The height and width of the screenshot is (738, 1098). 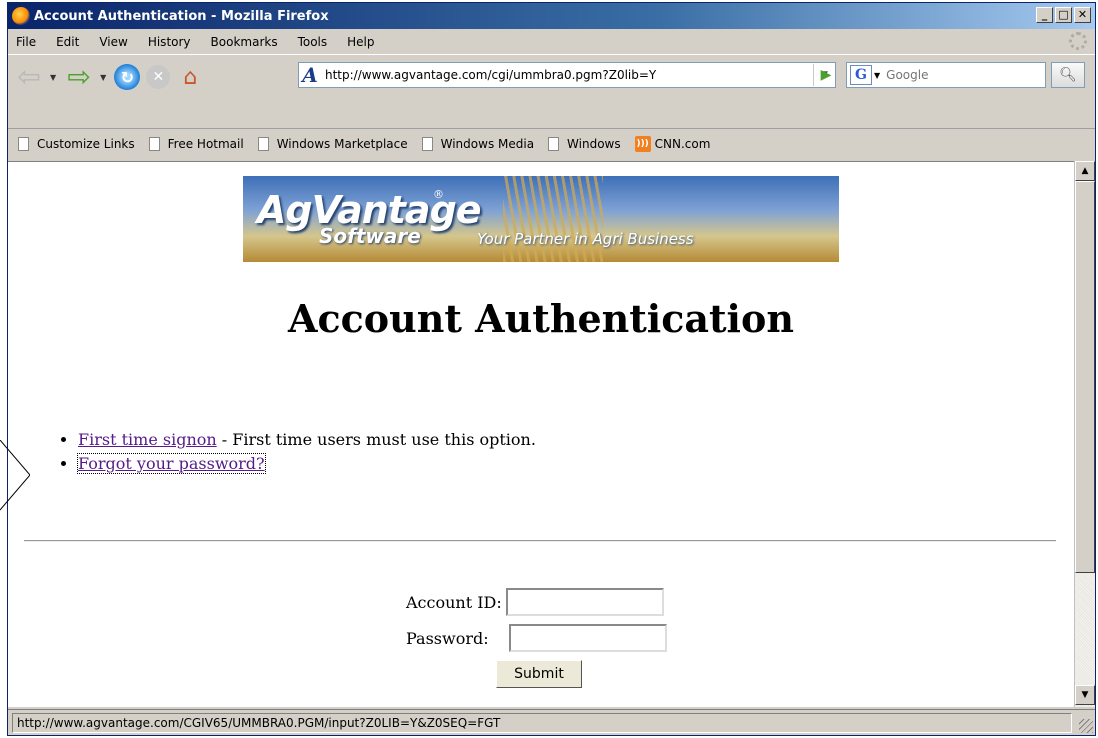 What do you see at coordinates (1082, 15) in the screenshot?
I see `close-button: ✕` at bounding box center [1082, 15].